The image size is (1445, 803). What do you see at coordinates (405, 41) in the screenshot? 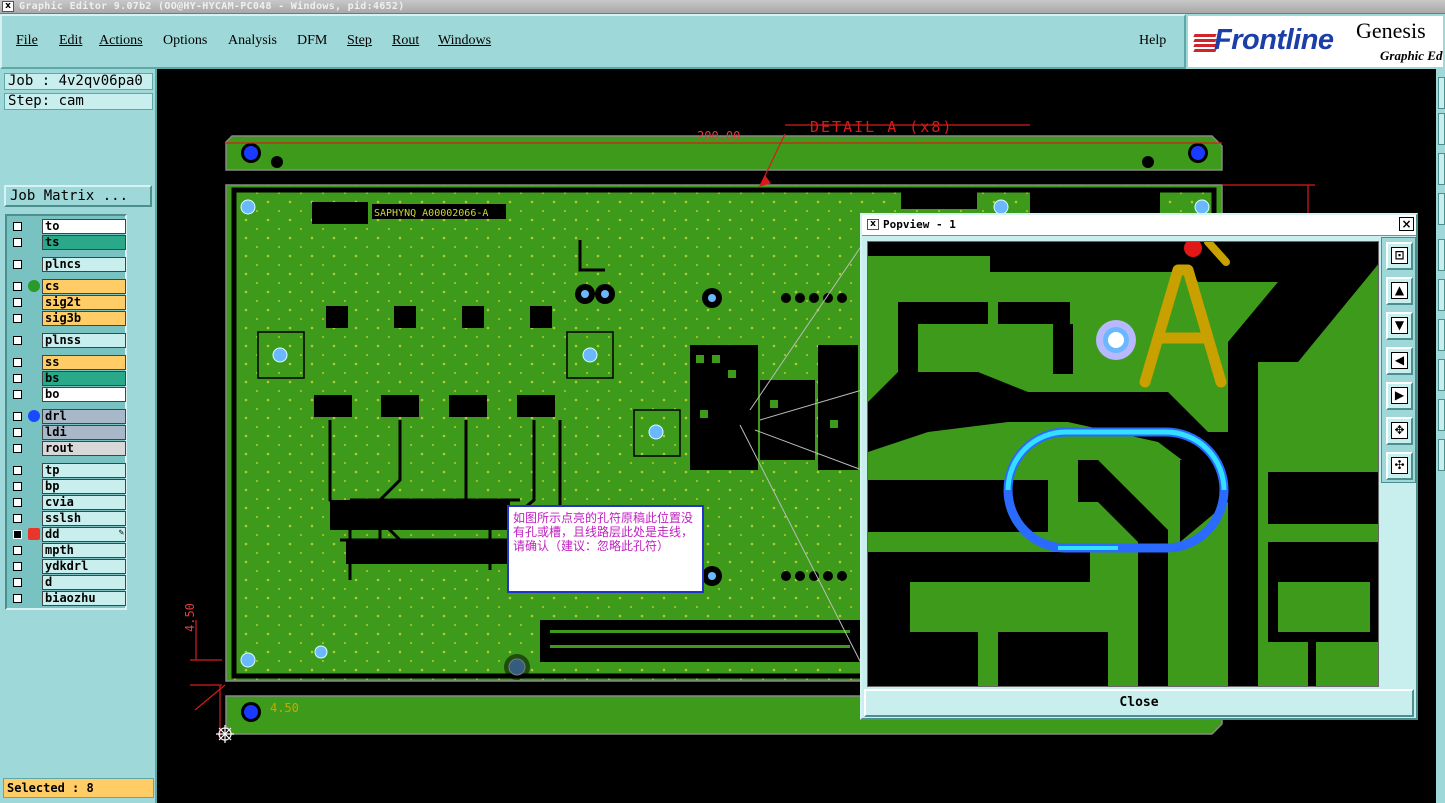
I see `menu-rout: Rout` at bounding box center [405, 41].